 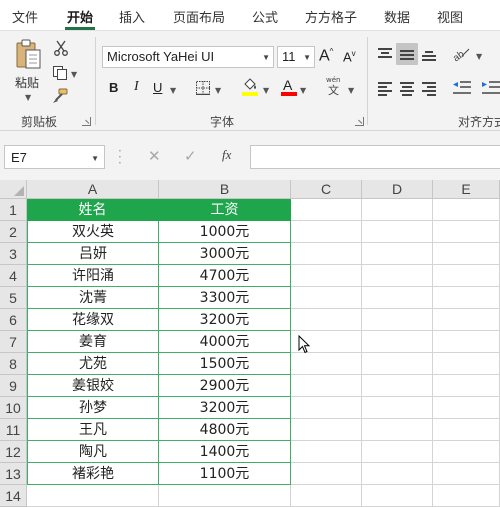 I want to click on orientation-dropdown-icon: ▼, so click(x=479, y=56).